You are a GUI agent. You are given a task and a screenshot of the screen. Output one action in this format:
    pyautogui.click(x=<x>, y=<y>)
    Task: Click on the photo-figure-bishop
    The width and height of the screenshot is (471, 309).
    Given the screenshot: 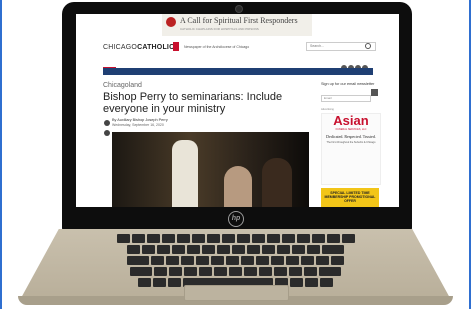 What is the action you would take?
    pyautogui.click(x=185, y=173)
    